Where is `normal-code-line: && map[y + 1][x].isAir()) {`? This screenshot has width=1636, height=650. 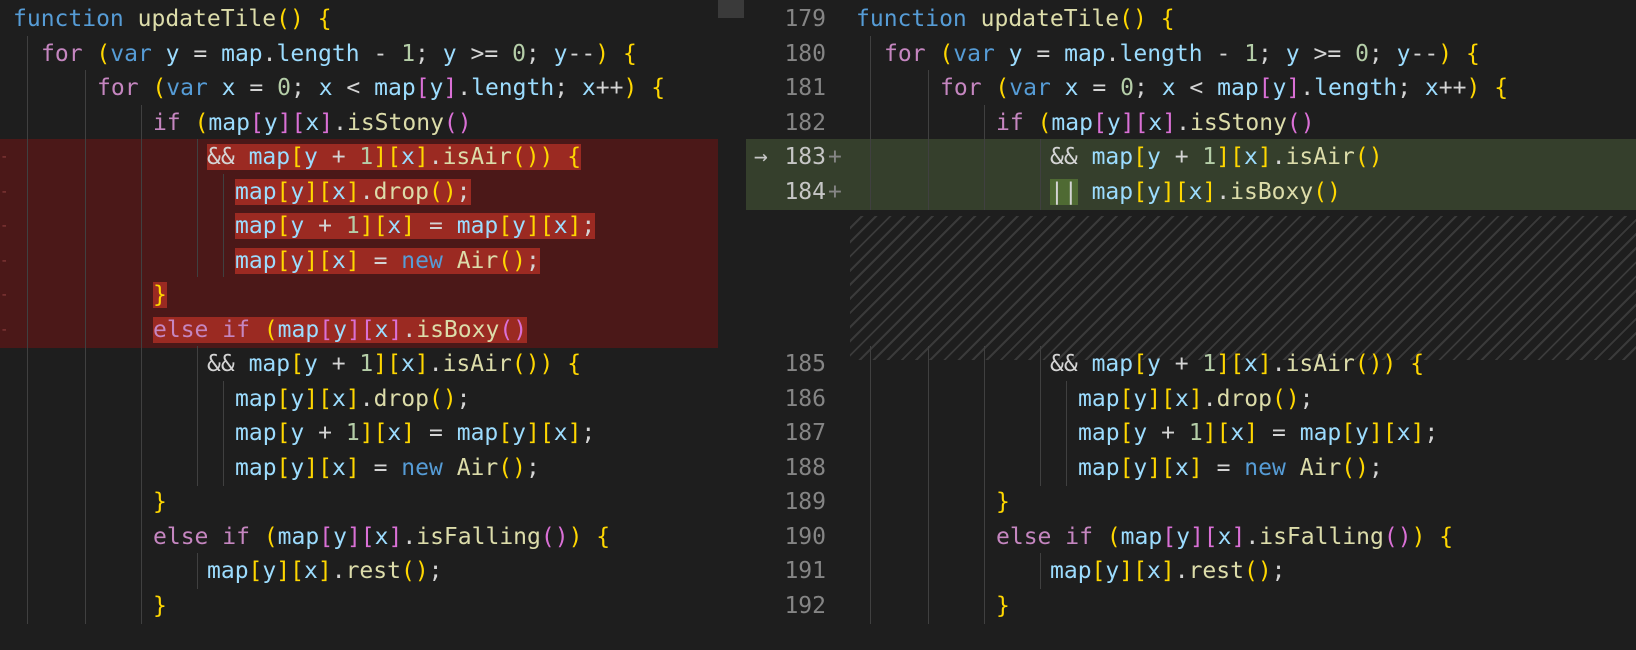 normal-code-line: && map[y + 1][x].isAir()) { is located at coordinates (359, 364).